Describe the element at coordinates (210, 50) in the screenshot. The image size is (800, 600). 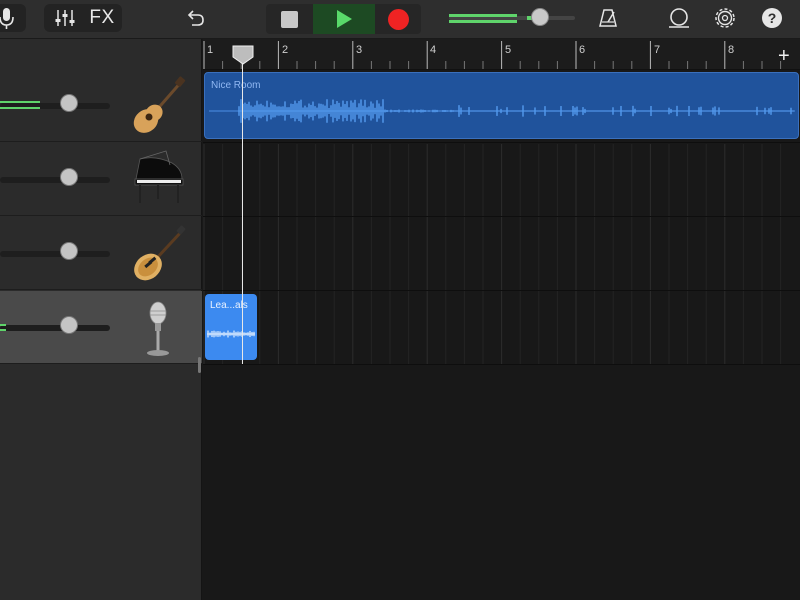
I see `bar-number-1: 1` at that location.